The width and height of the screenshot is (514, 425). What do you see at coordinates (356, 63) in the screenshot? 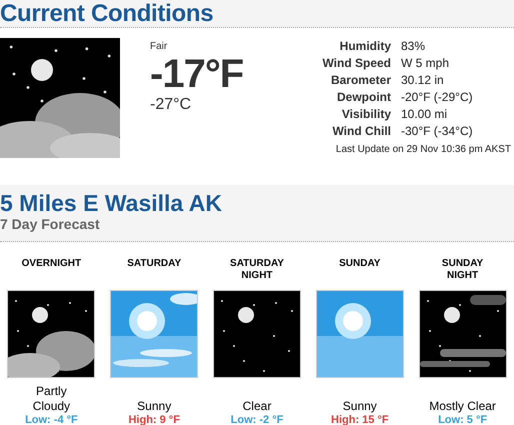
I see `detail-label: Wind Speed` at bounding box center [356, 63].